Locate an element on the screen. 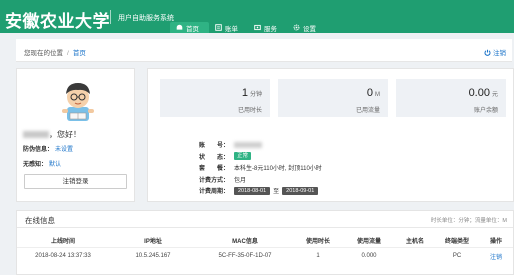 The image size is (514, 275). stat-unit: M is located at coordinates (377, 95).